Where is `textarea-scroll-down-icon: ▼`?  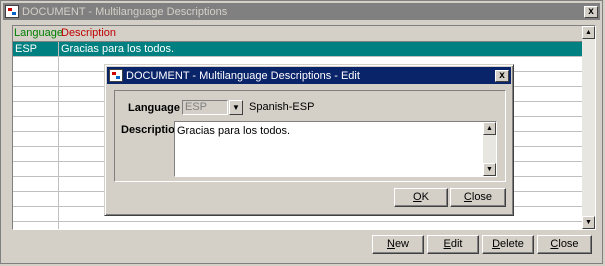
textarea-scroll-down-icon: ▼ is located at coordinates (489, 169).